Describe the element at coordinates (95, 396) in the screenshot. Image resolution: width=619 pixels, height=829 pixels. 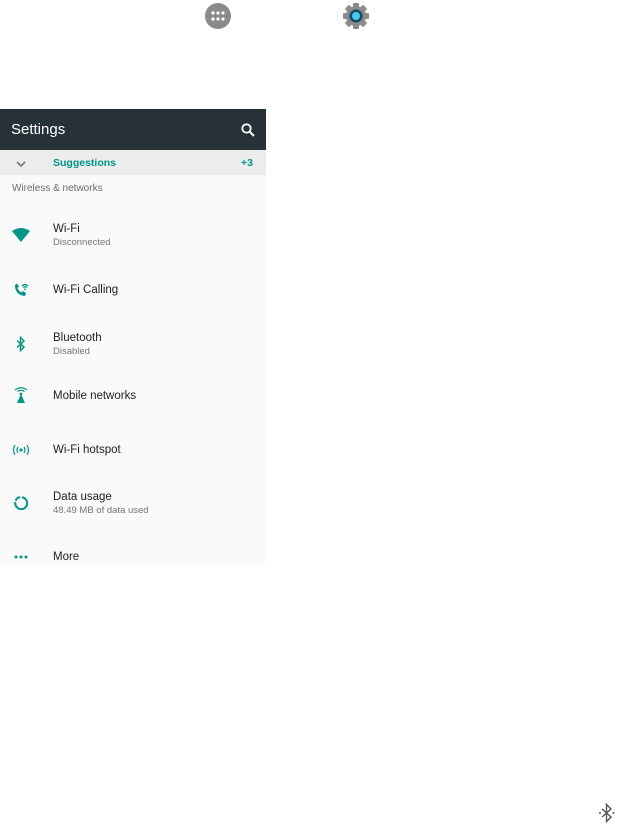
I see `item-label: Mobile networks` at that location.